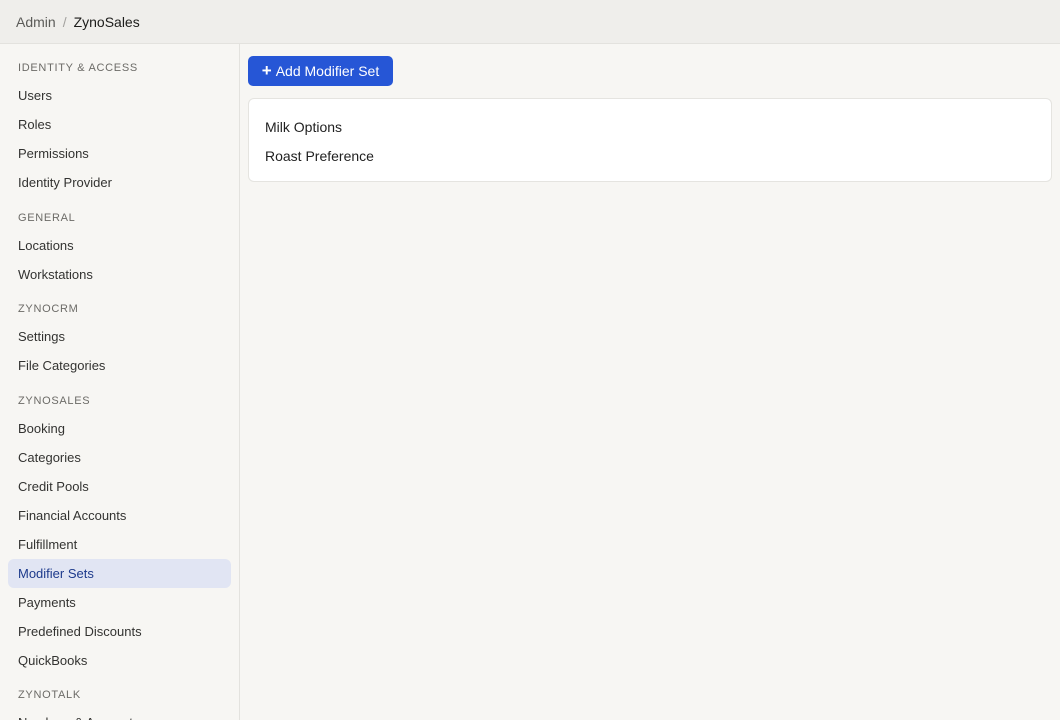 The image size is (1060, 720). I want to click on sidebar-item-numbers-accounts: Numbers & Accounts, so click(119, 714).